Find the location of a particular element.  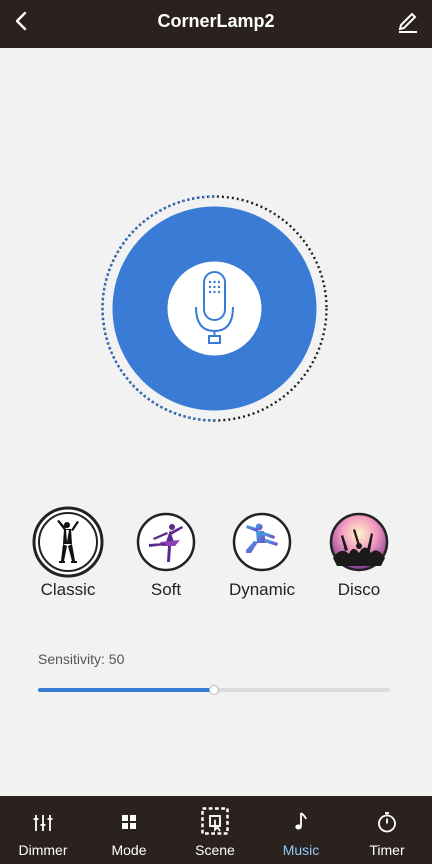

ballerina-icon is located at coordinates (166, 542).